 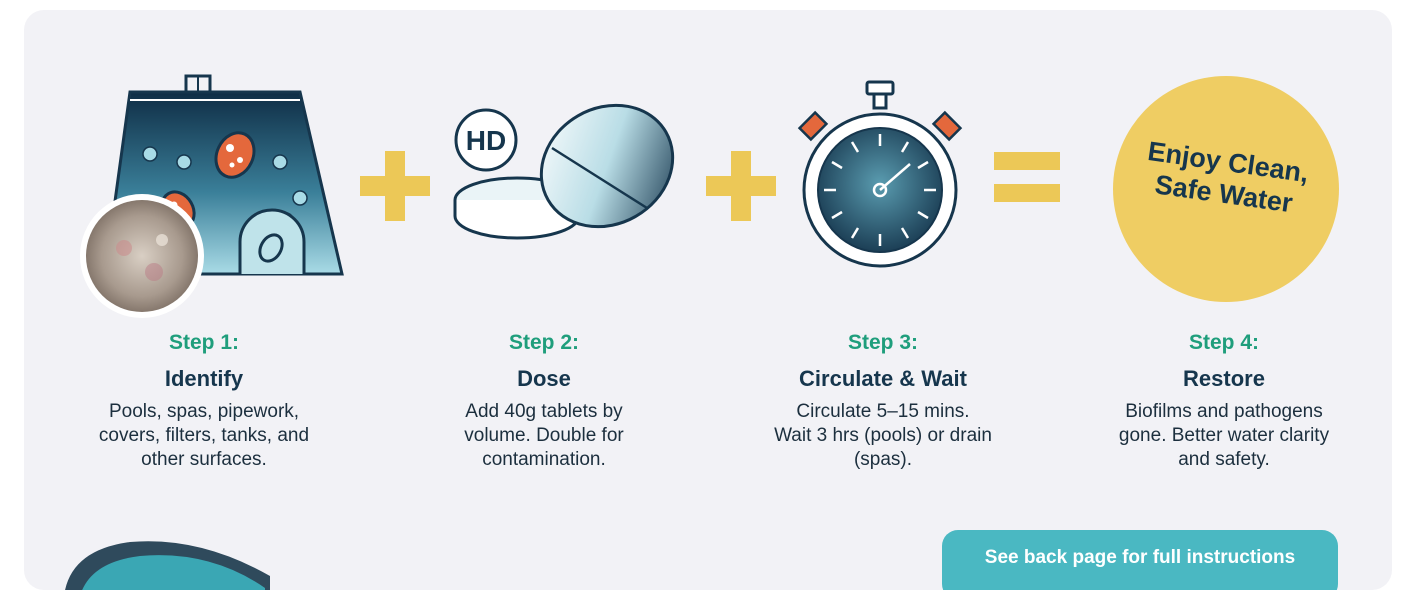 I want to click on tablet-icon: HD, so click(x=564, y=171).